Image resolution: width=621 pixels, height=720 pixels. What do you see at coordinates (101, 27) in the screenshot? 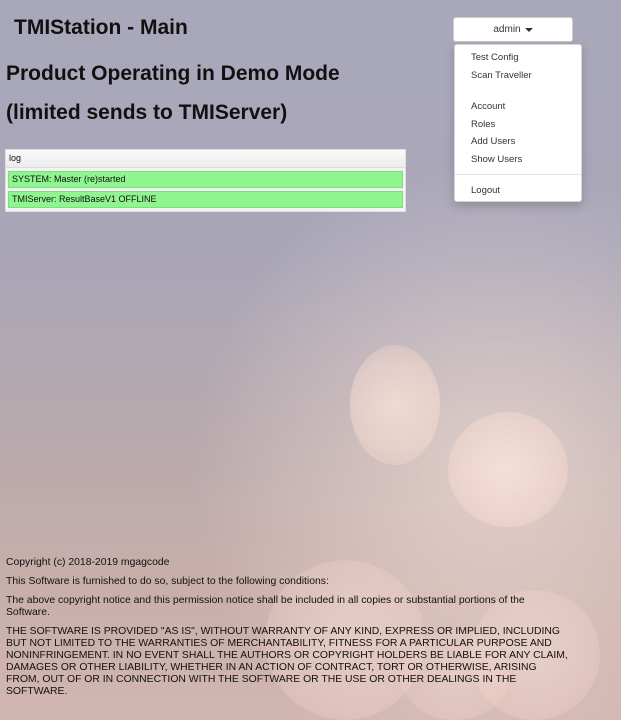
I see `app-title: TMIStation - Main` at bounding box center [101, 27].